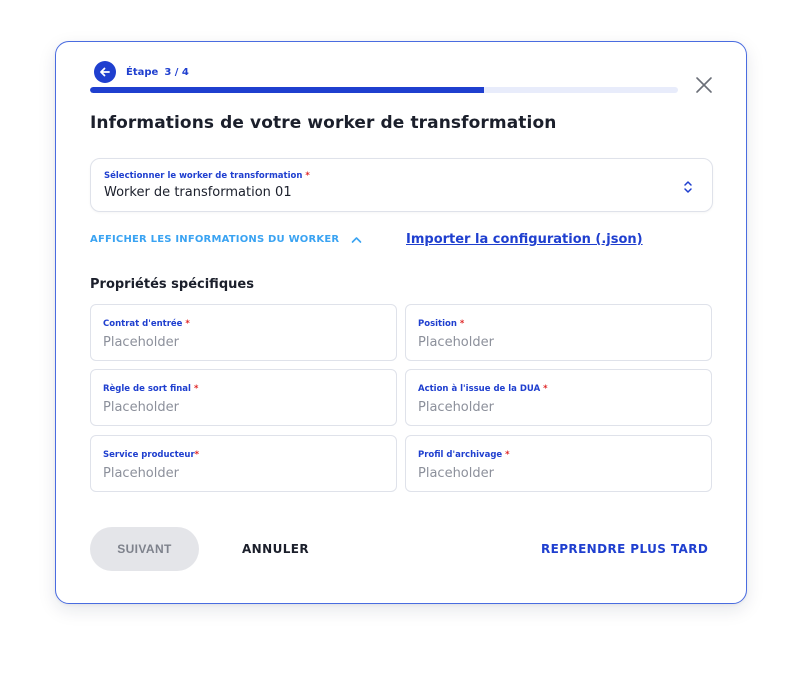 This screenshot has width=802, height=673. What do you see at coordinates (356, 239) in the screenshot?
I see `chevron-up-icon` at bounding box center [356, 239].